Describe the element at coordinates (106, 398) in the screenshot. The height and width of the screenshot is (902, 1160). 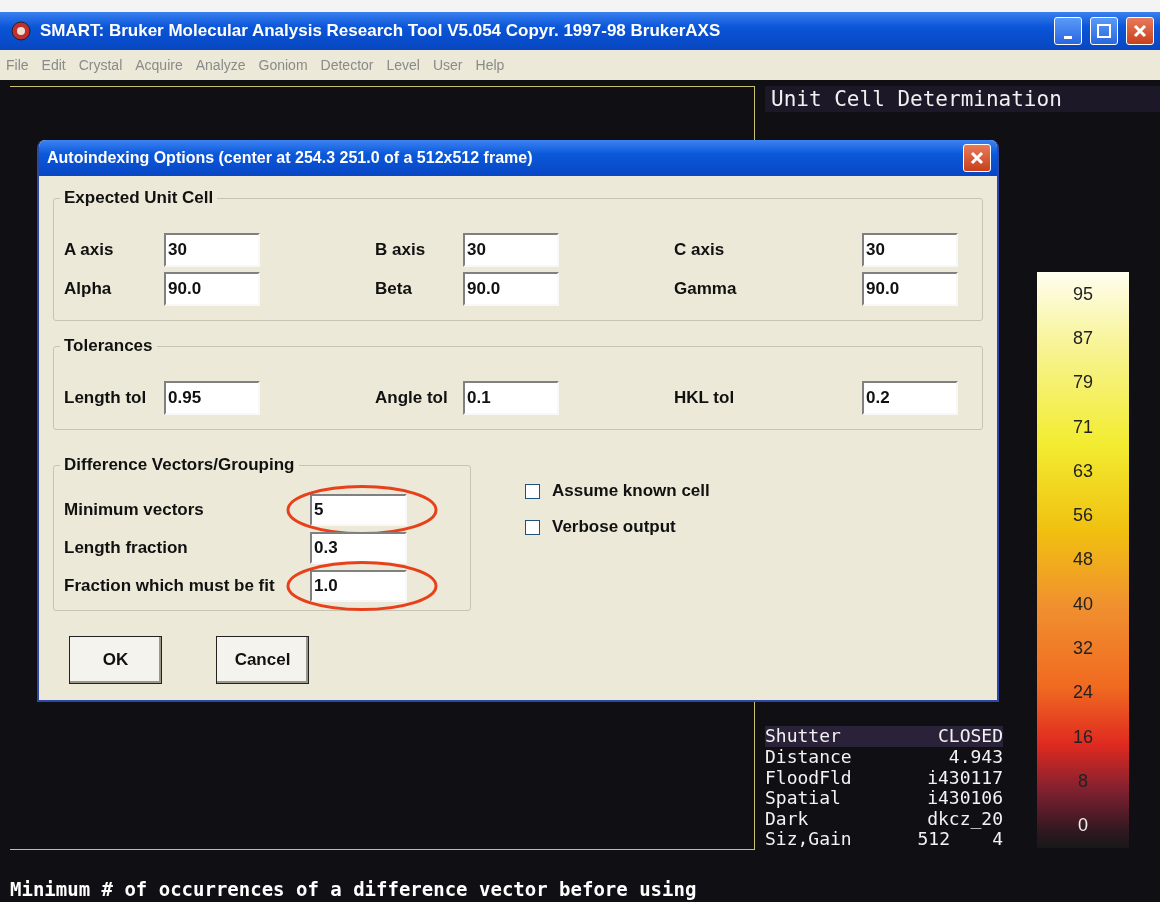
I see `field-label: Length tol` at that location.